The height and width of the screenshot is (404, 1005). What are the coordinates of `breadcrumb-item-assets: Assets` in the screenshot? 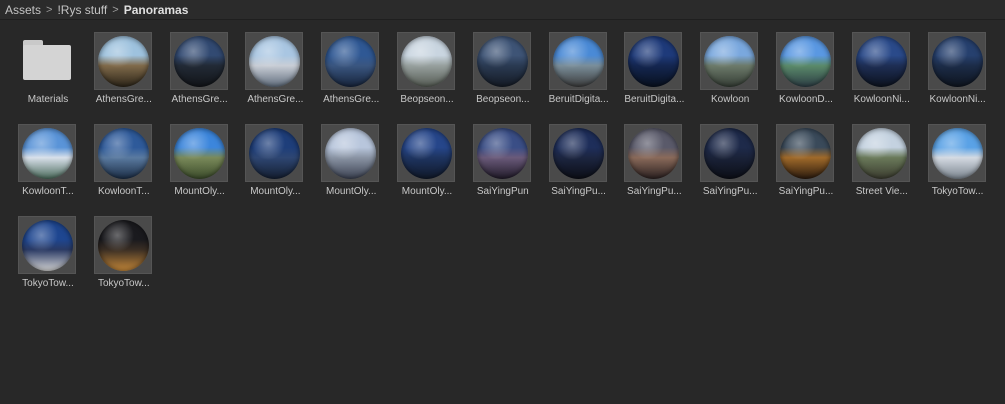 It's located at (23, 10).